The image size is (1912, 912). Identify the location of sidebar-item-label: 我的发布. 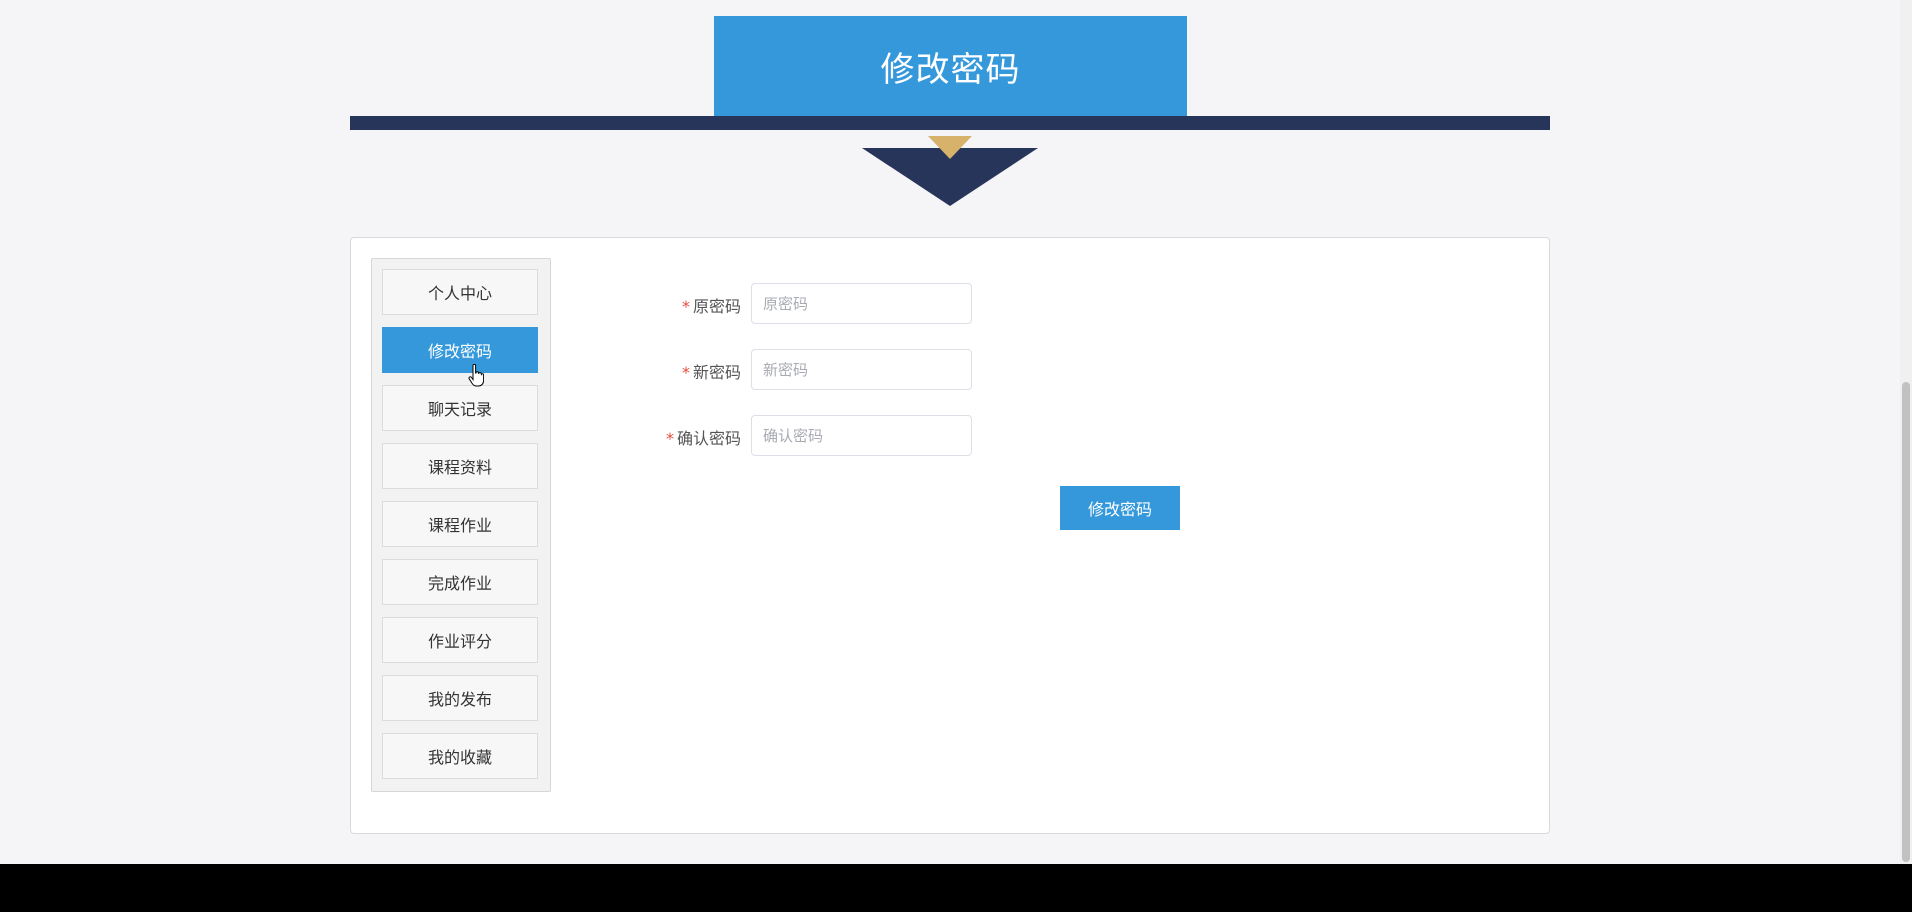
(459, 699).